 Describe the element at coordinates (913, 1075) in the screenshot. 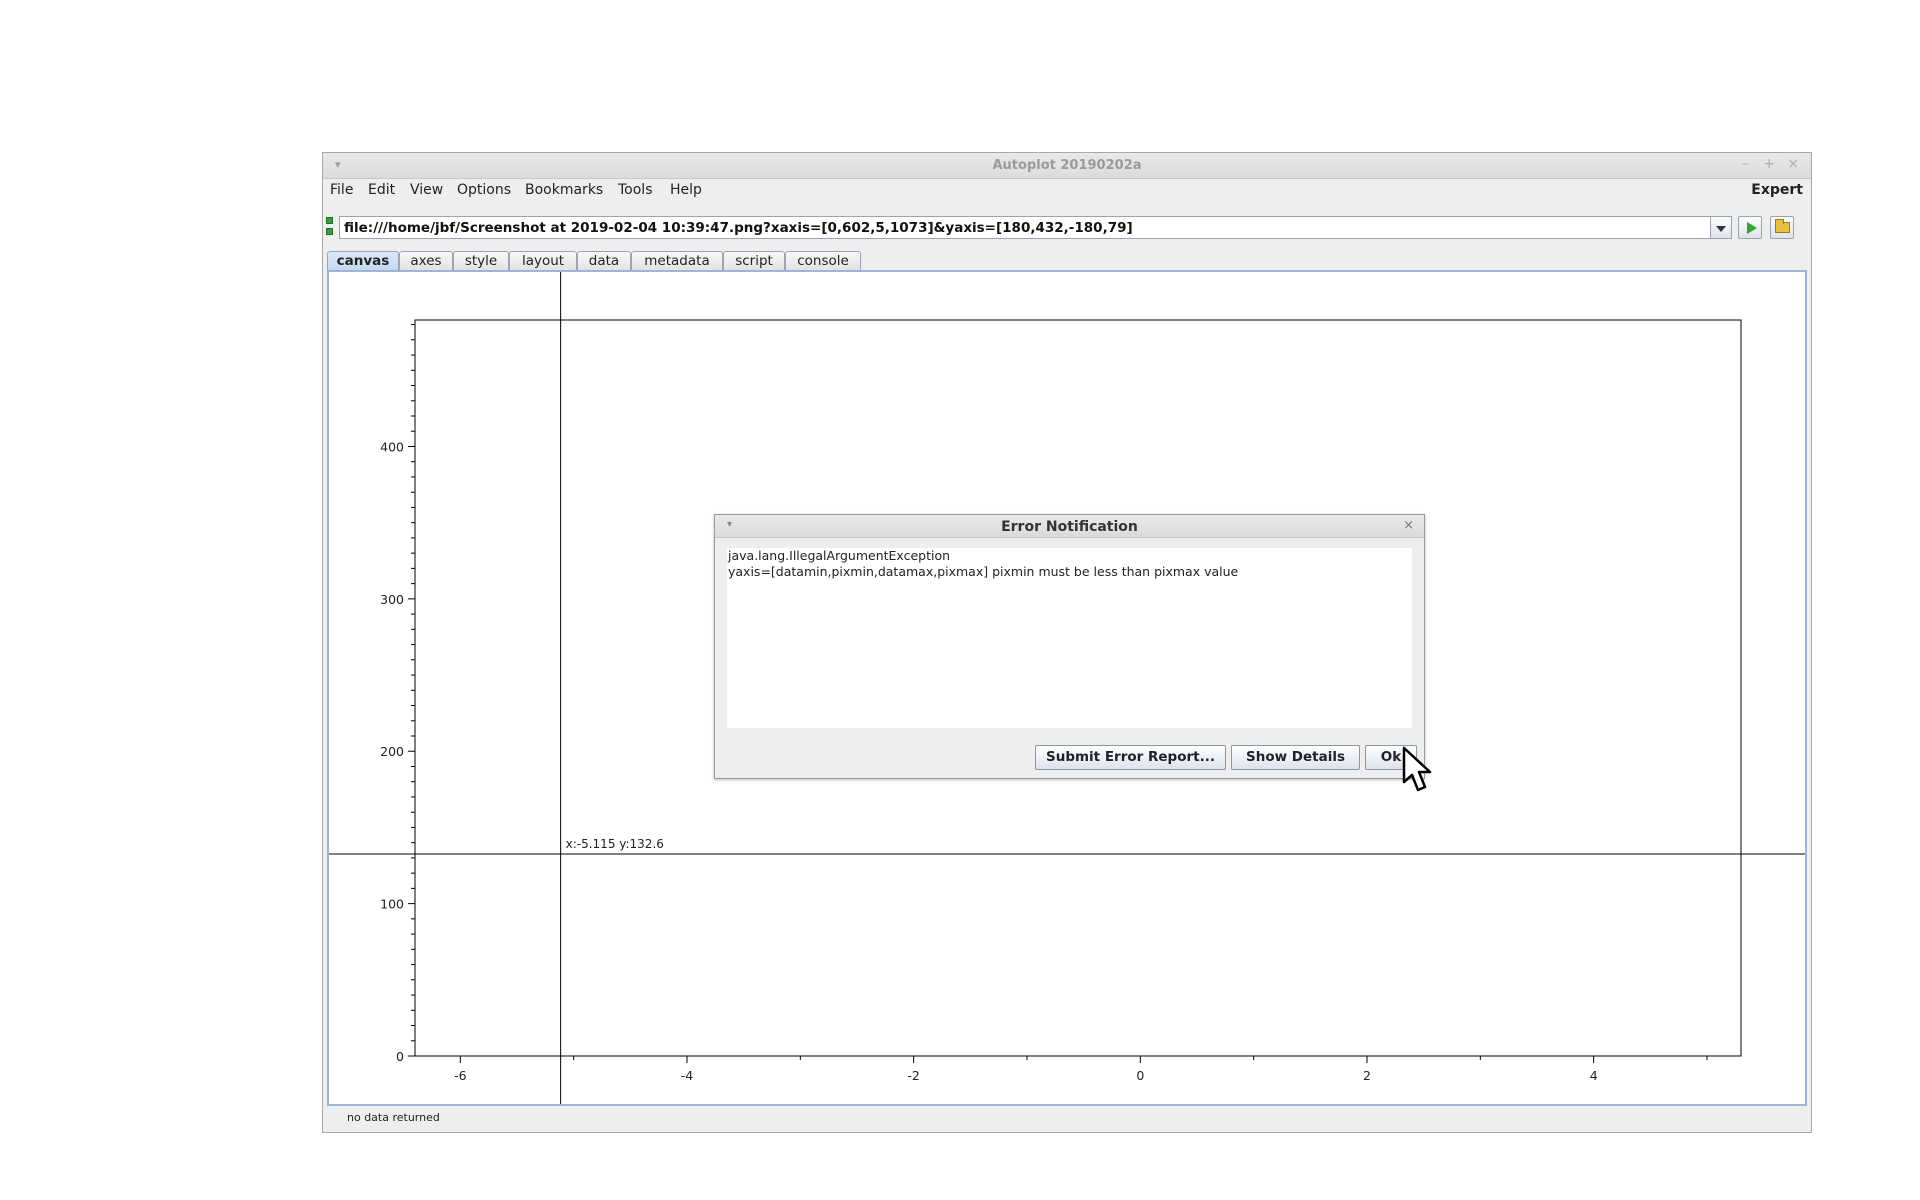

I see `x-tick-label: -2` at that location.